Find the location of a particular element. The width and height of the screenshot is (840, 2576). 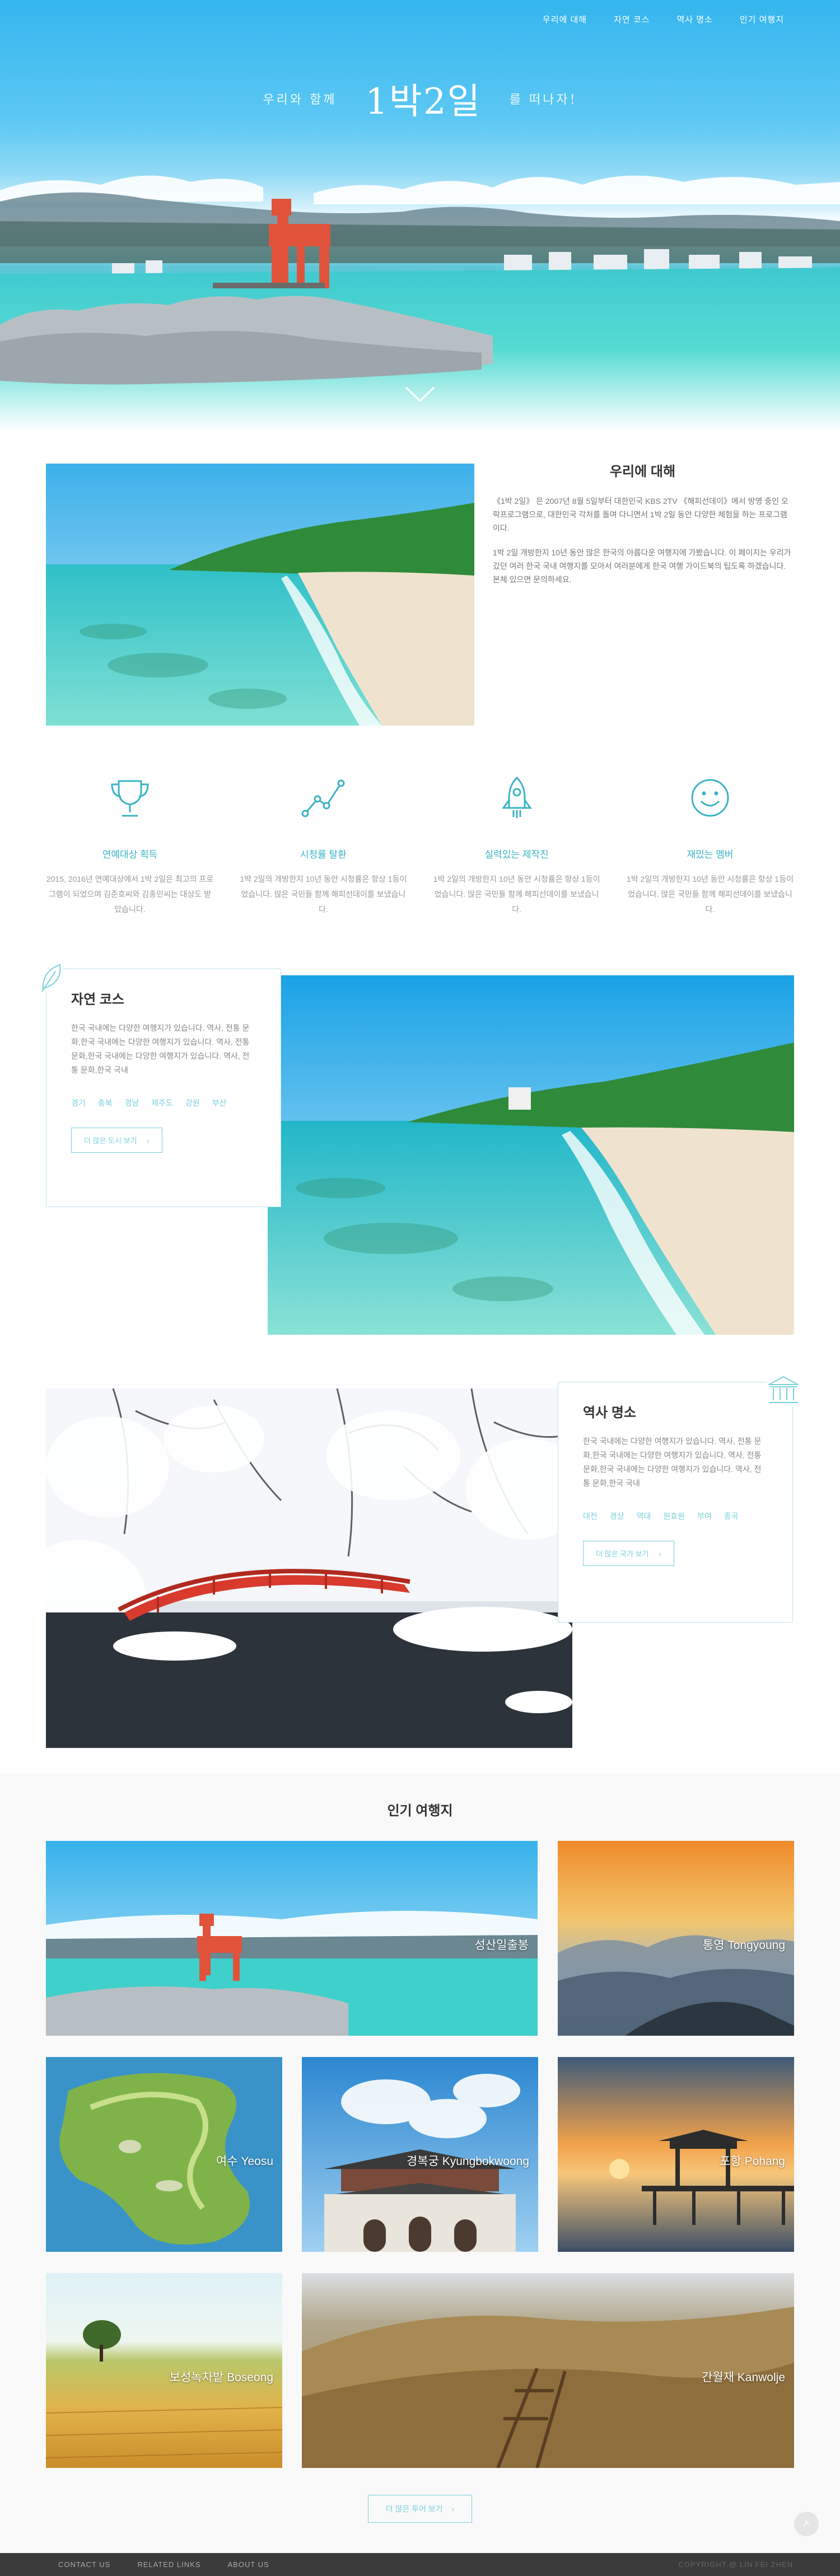

tile-label: 포항 Pohang is located at coordinates (753, 2161).